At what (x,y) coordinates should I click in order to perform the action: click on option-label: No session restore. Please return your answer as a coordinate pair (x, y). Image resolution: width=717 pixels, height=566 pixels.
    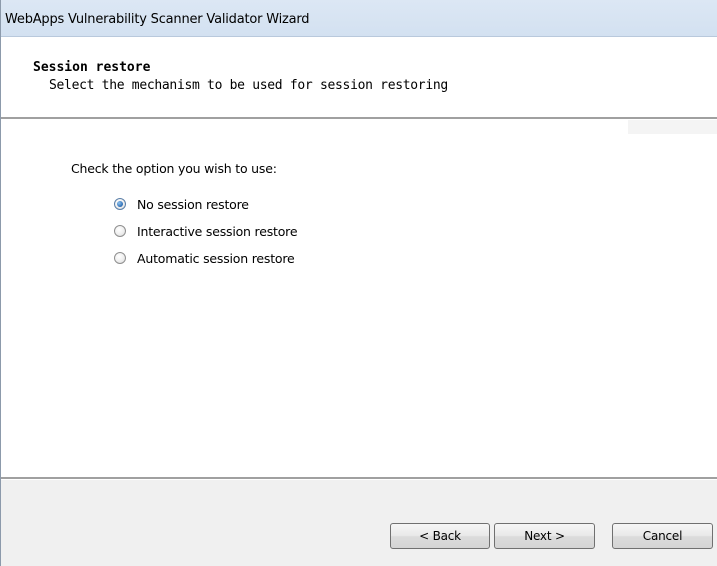
    Looking at the image, I should click on (193, 204).